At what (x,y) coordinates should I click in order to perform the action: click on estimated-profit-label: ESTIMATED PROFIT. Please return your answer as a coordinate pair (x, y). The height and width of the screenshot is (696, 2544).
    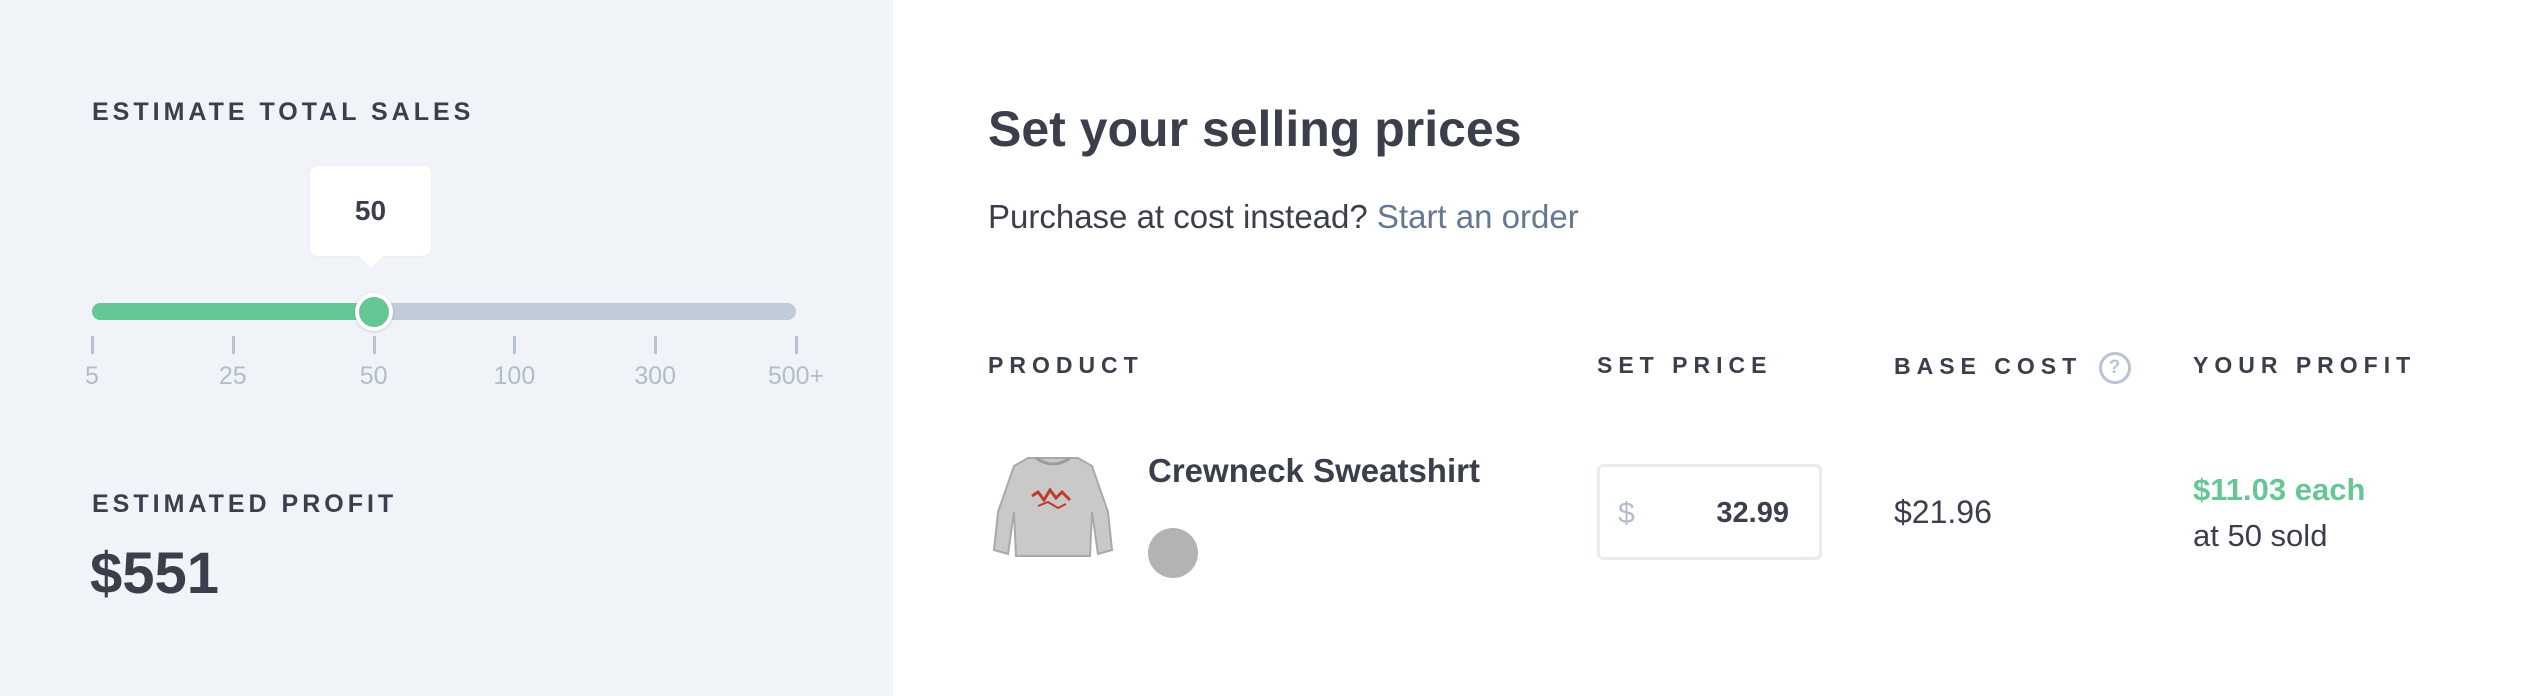
    Looking at the image, I should click on (245, 504).